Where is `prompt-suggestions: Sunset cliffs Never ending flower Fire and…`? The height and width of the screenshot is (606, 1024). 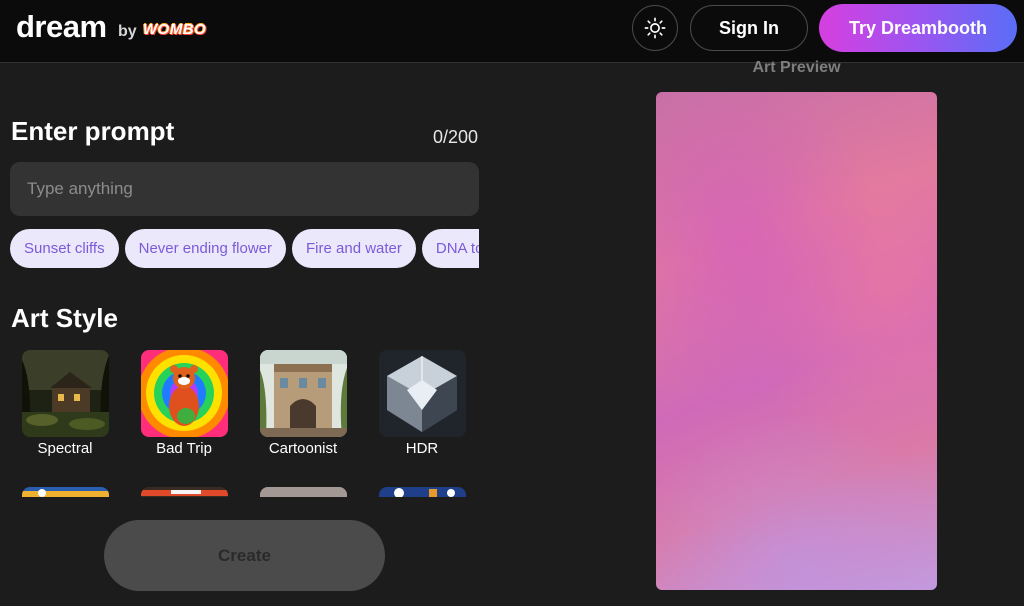 prompt-suggestions: Sunset cliffs Never ending flower Fire and… is located at coordinates (244, 249).